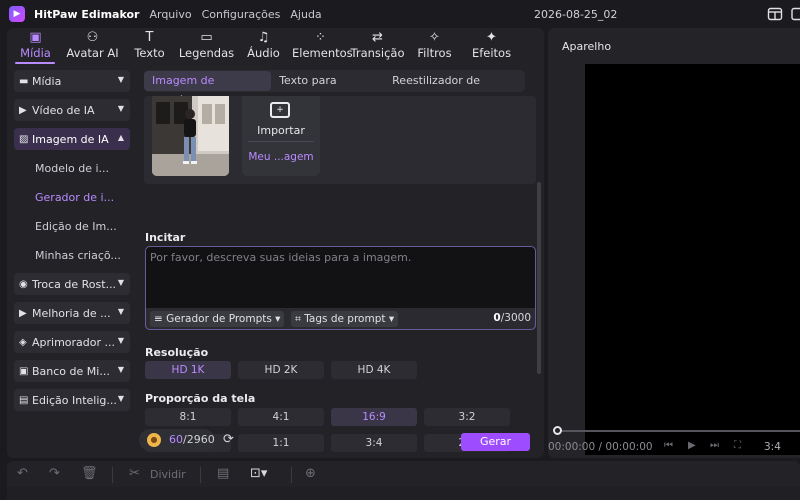 Image resolution: width=800 pixels, height=500 pixels. I want to click on split-label: Dividir, so click(168, 474).